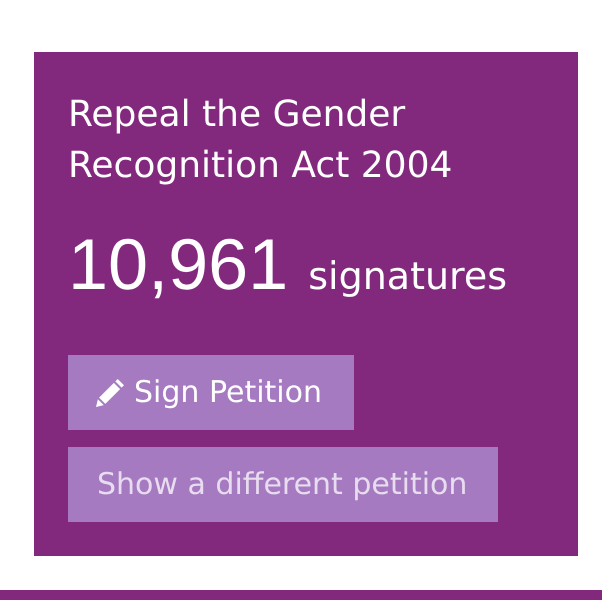 The height and width of the screenshot is (600, 602). What do you see at coordinates (408, 276) in the screenshot?
I see `signatures-label: signatures` at bounding box center [408, 276].